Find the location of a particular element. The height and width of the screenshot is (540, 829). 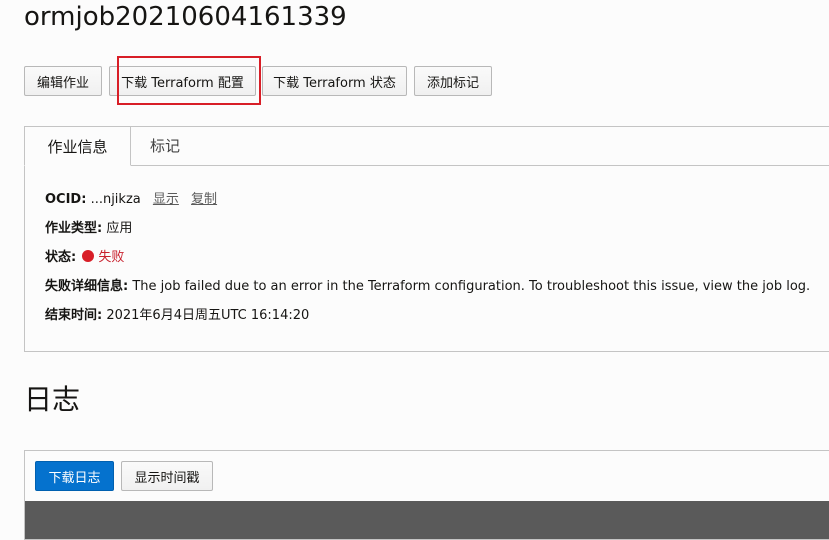

edit-job-button: 编辑作业 is located at coordinates (63, 81).